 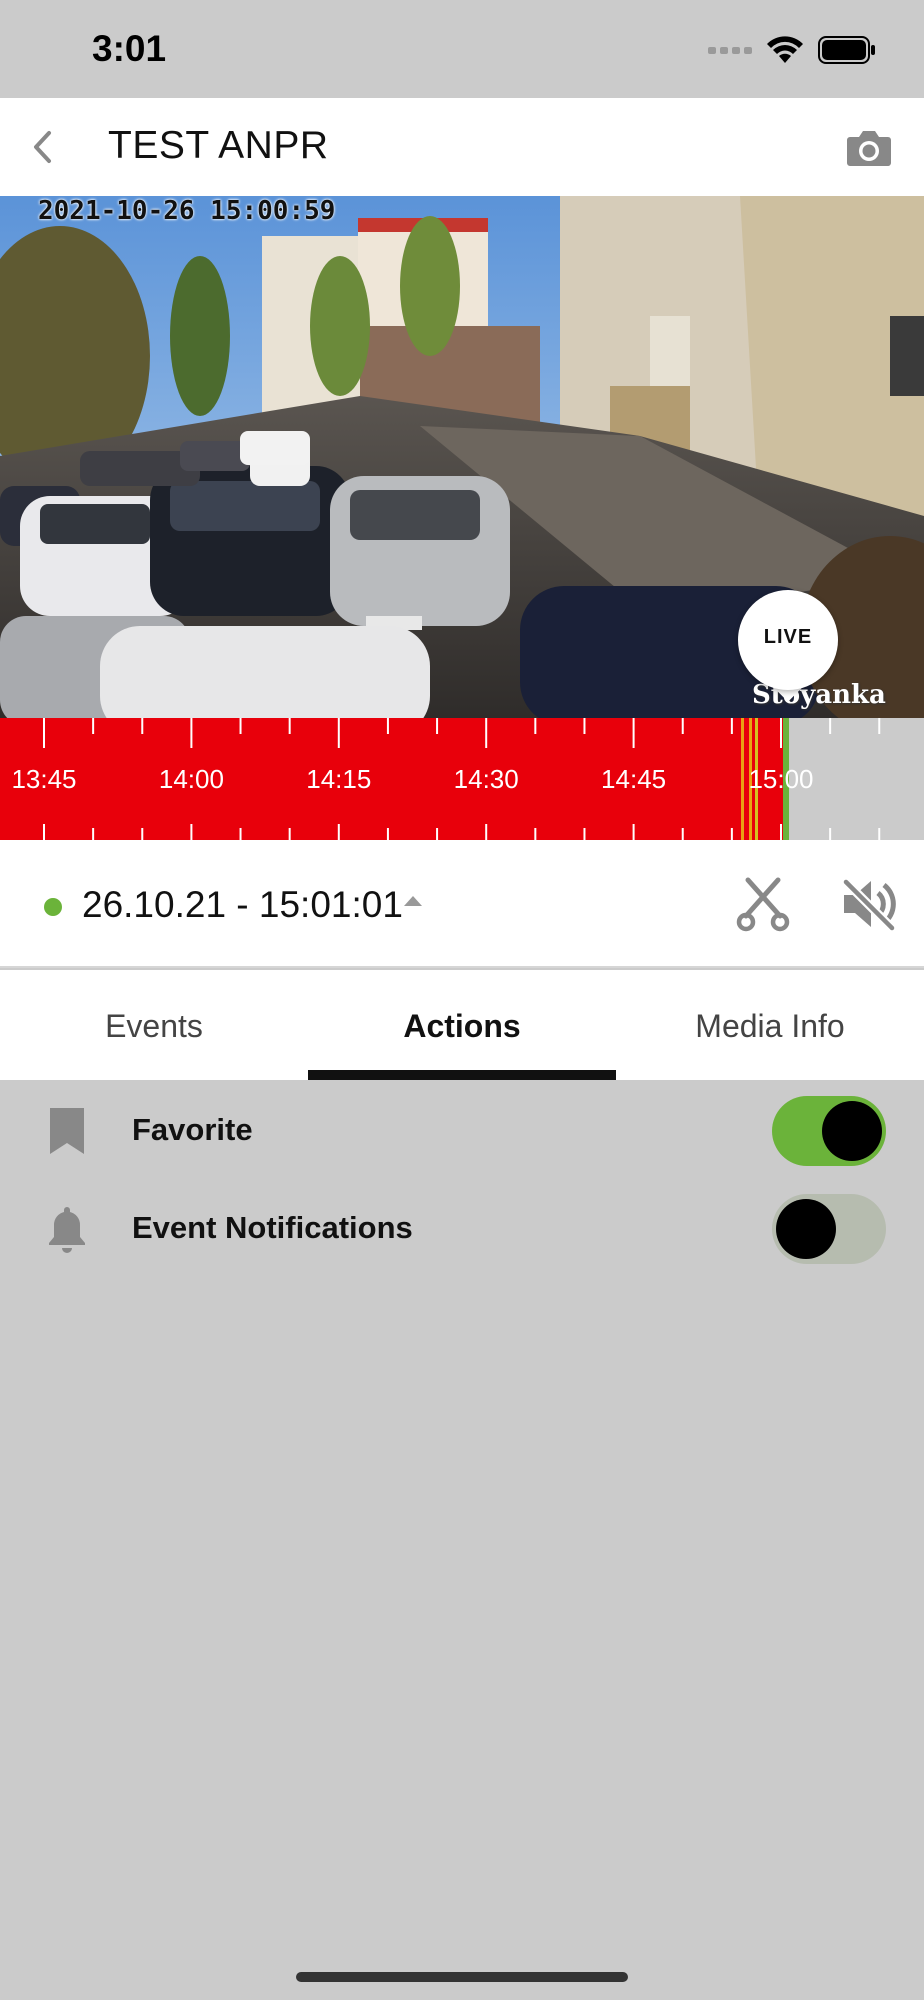 I want to click on timeline-track: 13:45 14:00 14:15 14:30 14:45 15:00, so click(x=440, y=779).